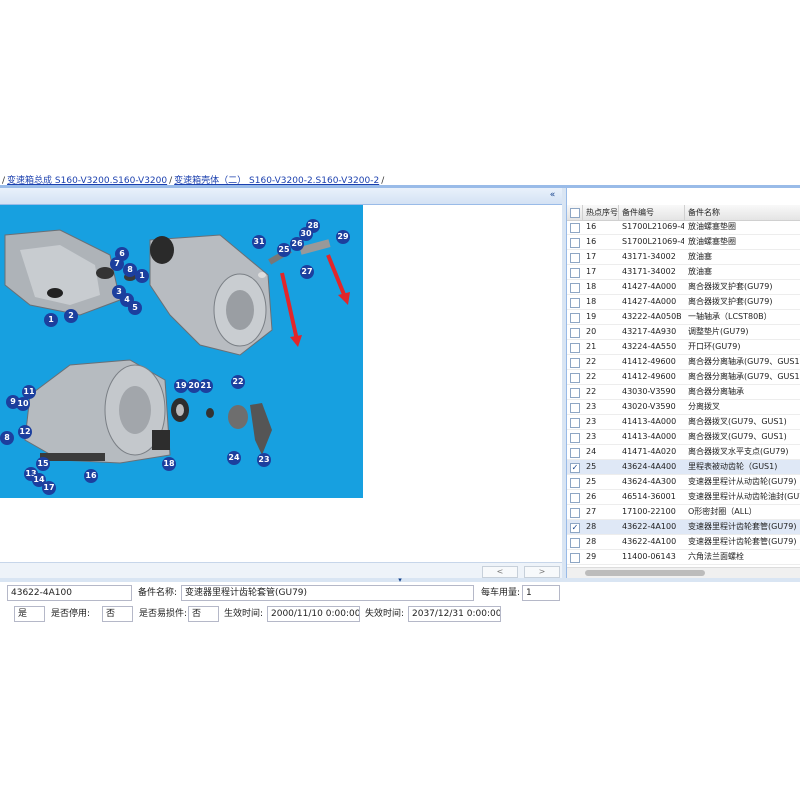 The width and height of the screenshot is (800, 800). Describe the element at coordinates (652, 212) in the screenshot. I see `column-header-code: 备件编号` at that location.